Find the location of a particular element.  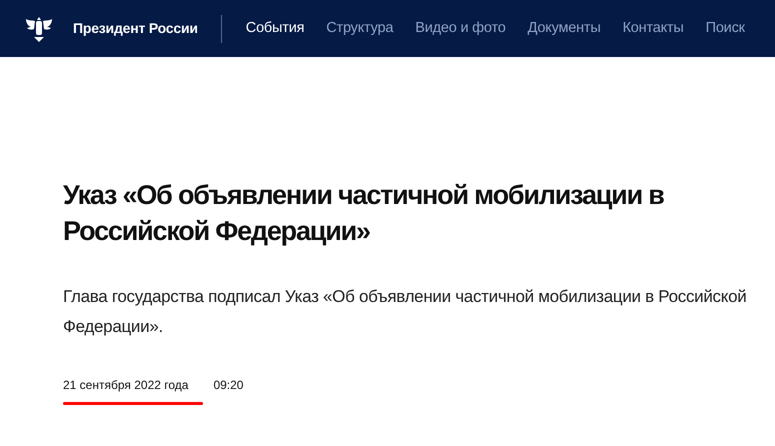

article-date: 21 сентября 2022 года is located at coordinates (125, 385).